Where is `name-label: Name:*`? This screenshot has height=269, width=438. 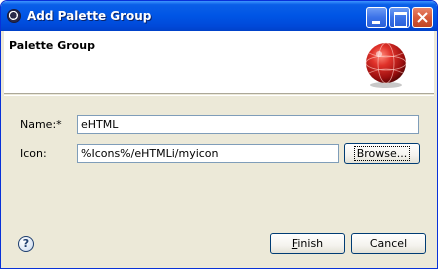
name-label: Name:* is located at coordinates (41, 124).